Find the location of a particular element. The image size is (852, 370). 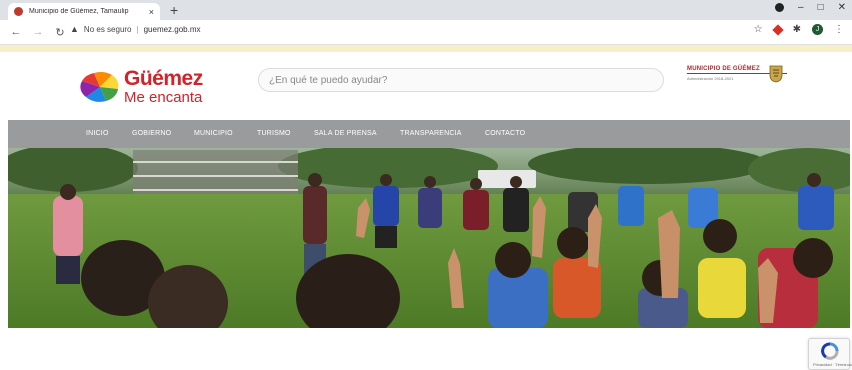

municipal-crest-icon is located at coordinates (776, 74).